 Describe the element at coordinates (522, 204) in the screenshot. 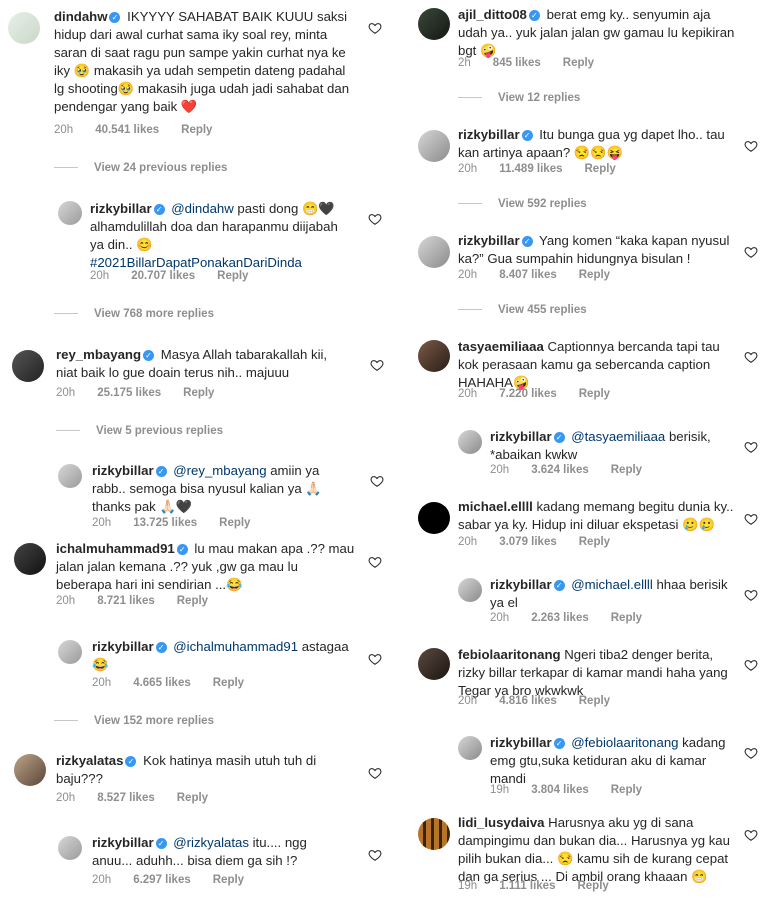

I see `view-replies-button: View 592 replies` at that location.